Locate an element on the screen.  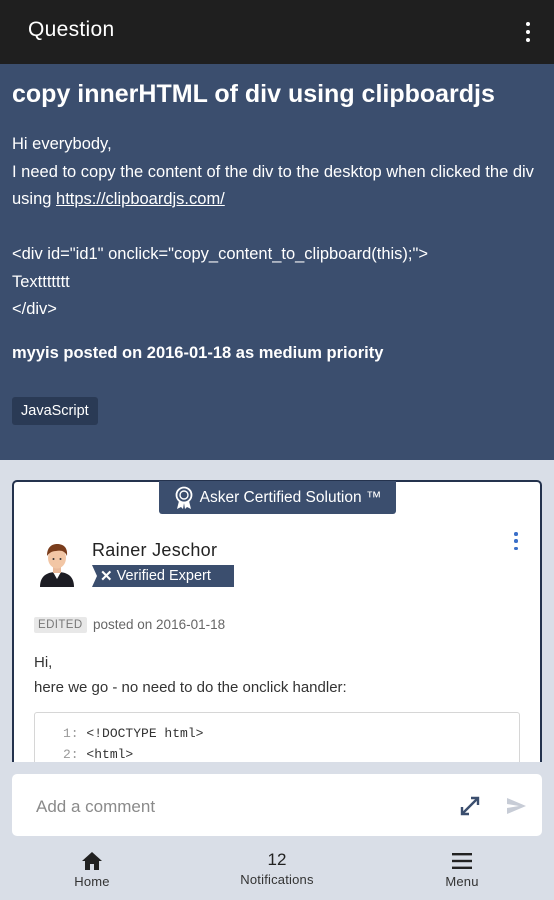
answer-greeting: Hi, is located at coordinates (43, 662).